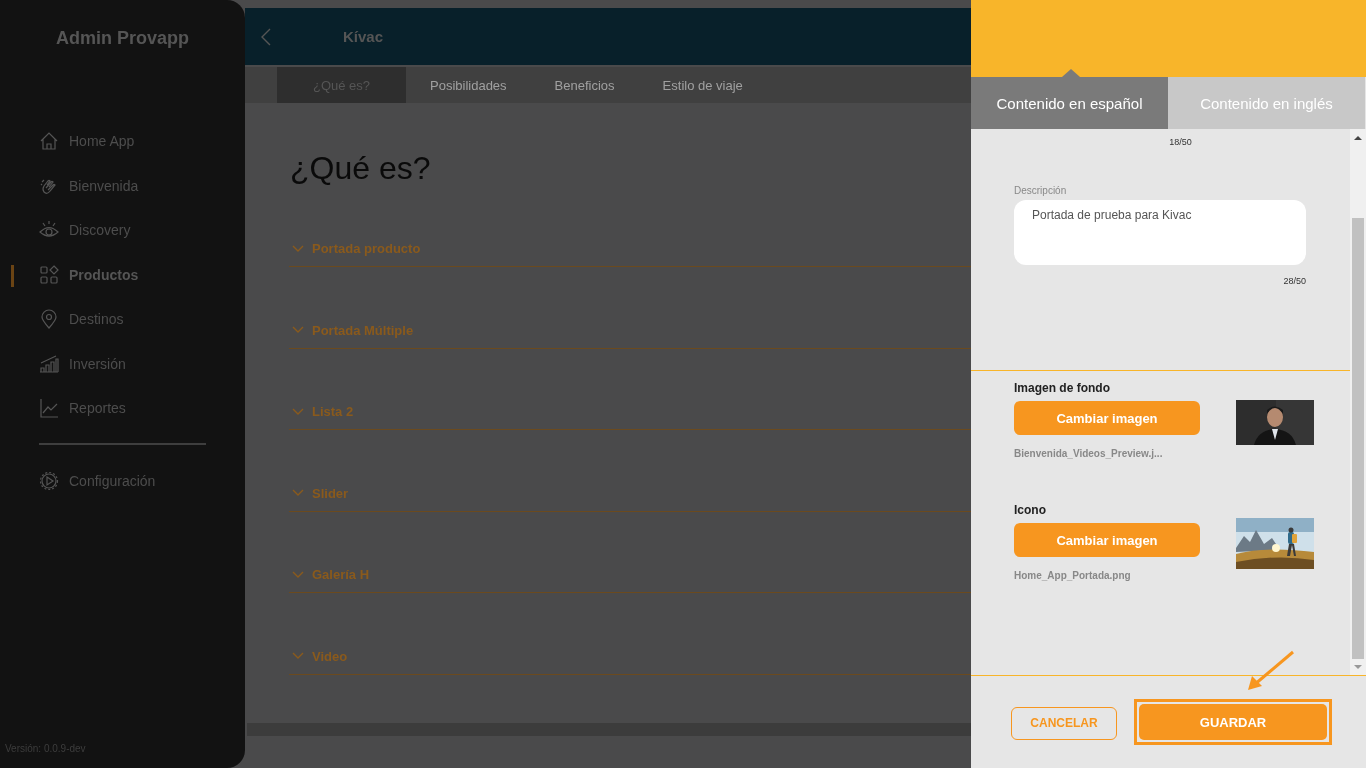 The width and height of the screenshot is (1366, 768). What do you see at coordinates (366, 248) in the screenshot?
I see `accordion-label: Portada producto` at bounding box center [366, 248].